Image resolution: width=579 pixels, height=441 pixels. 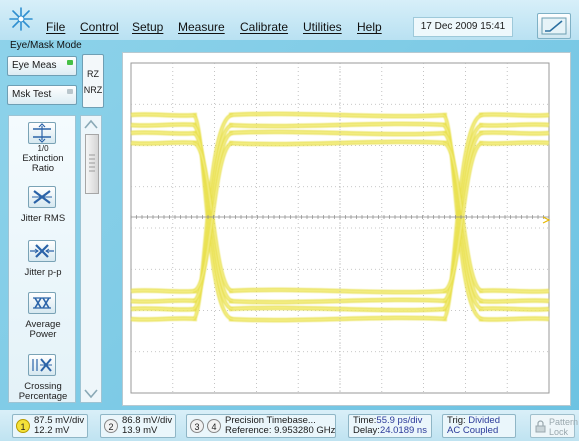 I want to click on channel-1-status: 1 87.5 mV/div 12.2 mV, so click(x=50, y=426).